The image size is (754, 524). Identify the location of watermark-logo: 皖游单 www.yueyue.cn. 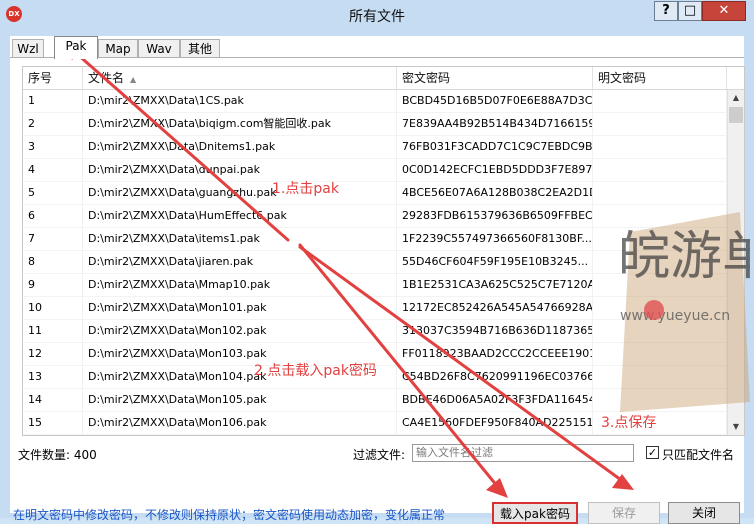
(684, 312).